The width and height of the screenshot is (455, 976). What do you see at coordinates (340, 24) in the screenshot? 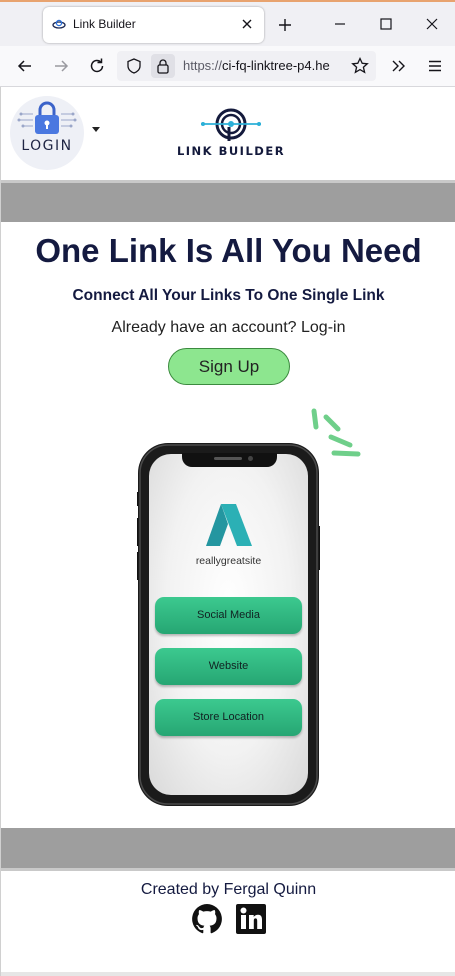
I see `minimize-icon` at bounding box center [340, 24].